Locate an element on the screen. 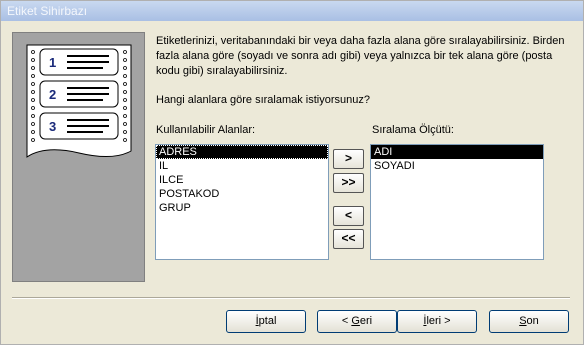 This screenshot has width=584, height=345. cancel-label-rest: ptal is located at coordinates (267, 321).